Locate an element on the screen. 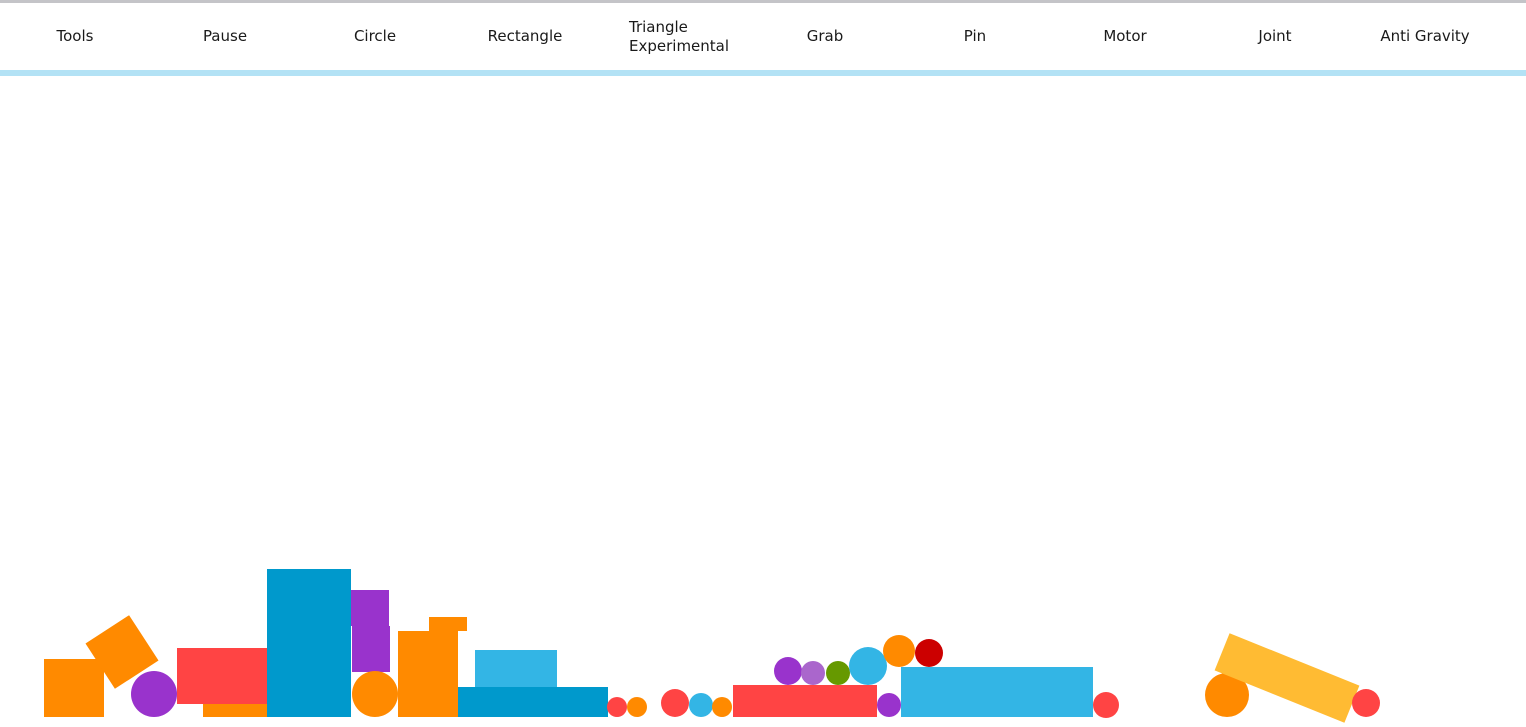  joint-label: Joint is located at coordinates (1275, 36).